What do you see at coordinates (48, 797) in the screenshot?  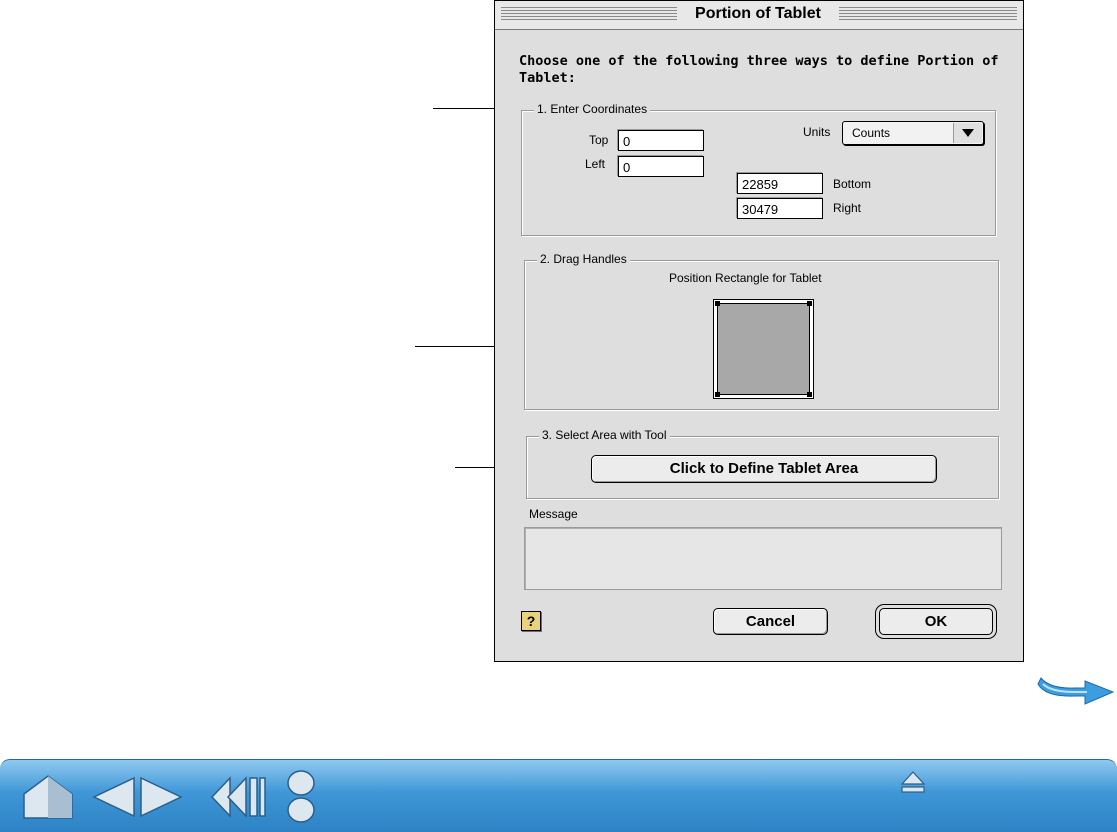 I see `home-icon` at bounding box center [48, 797].